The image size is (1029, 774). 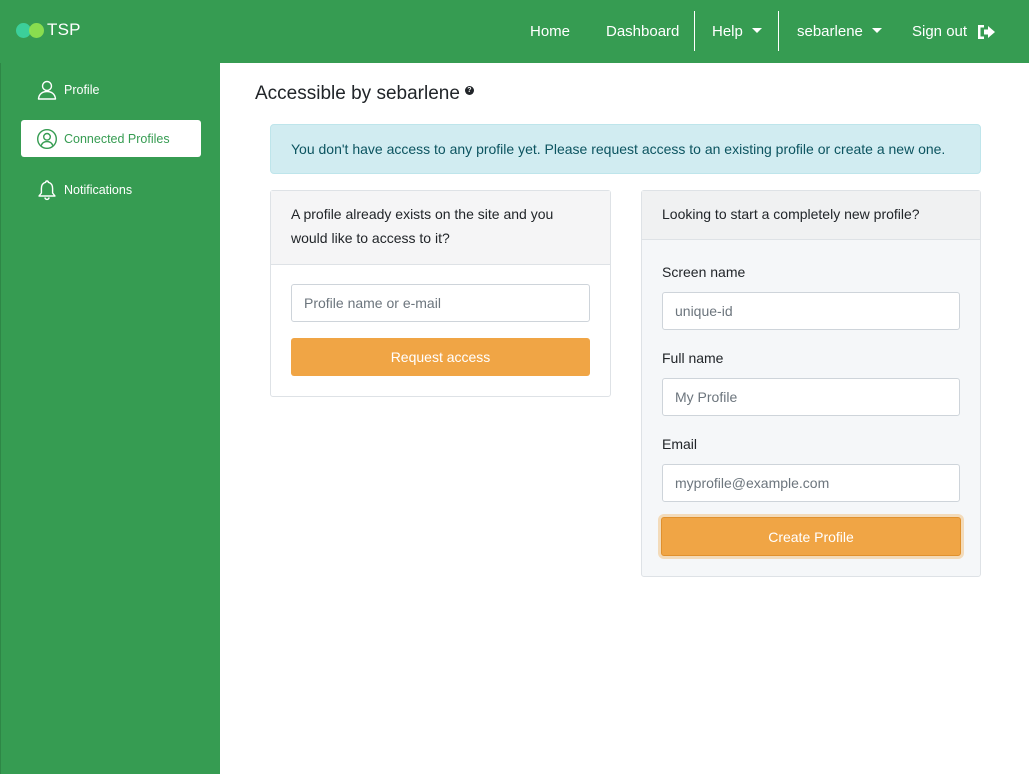 I want to click on full-name-label: Full name, so click(x=693, y=358).